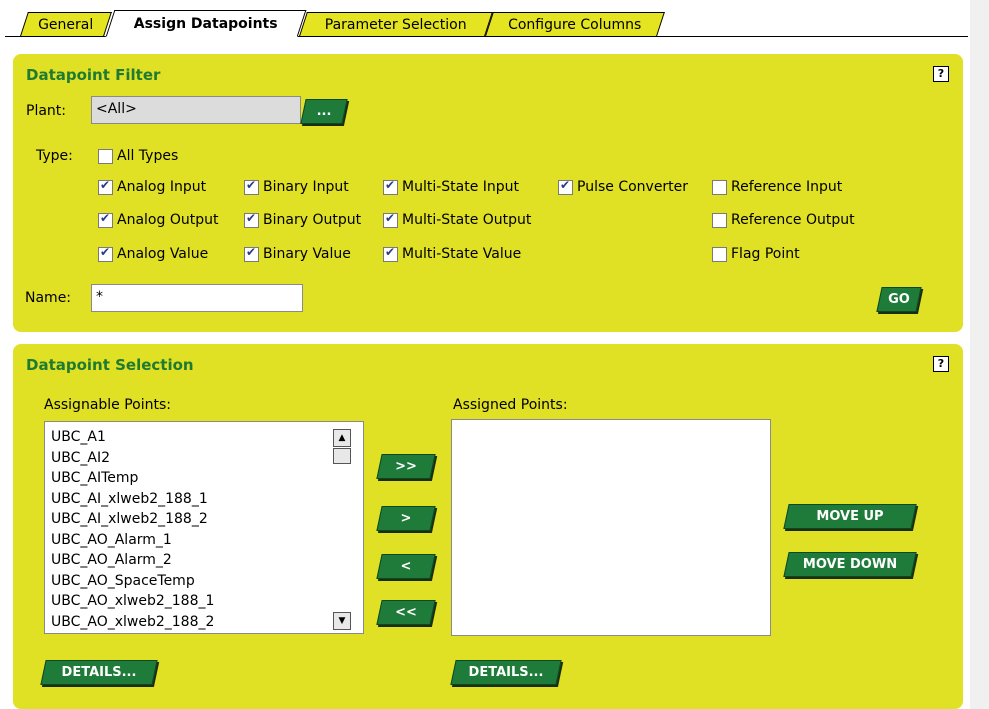 The height and width of the screenshot is (709, 989). Describe the element at coordinates (510, 405) in the screenshot. I see `assigned-points-label: Assigned Points:` at that location.